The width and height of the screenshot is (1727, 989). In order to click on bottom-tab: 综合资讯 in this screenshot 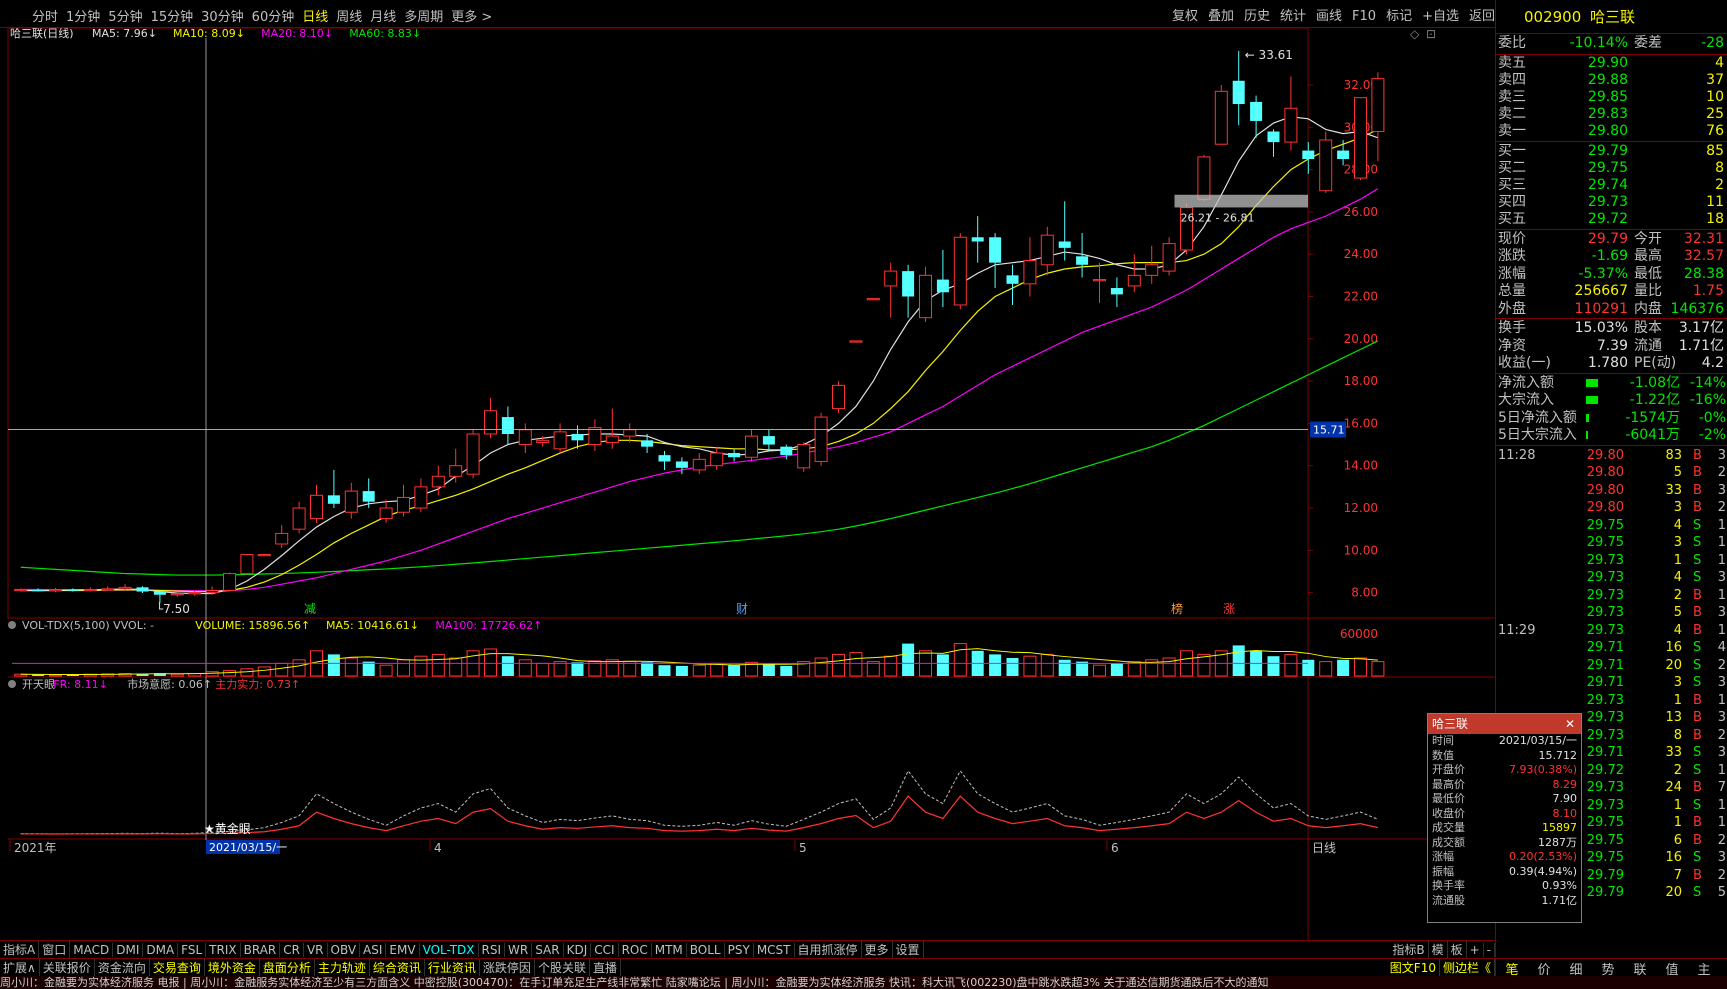, I will do `click(397, 967)`.